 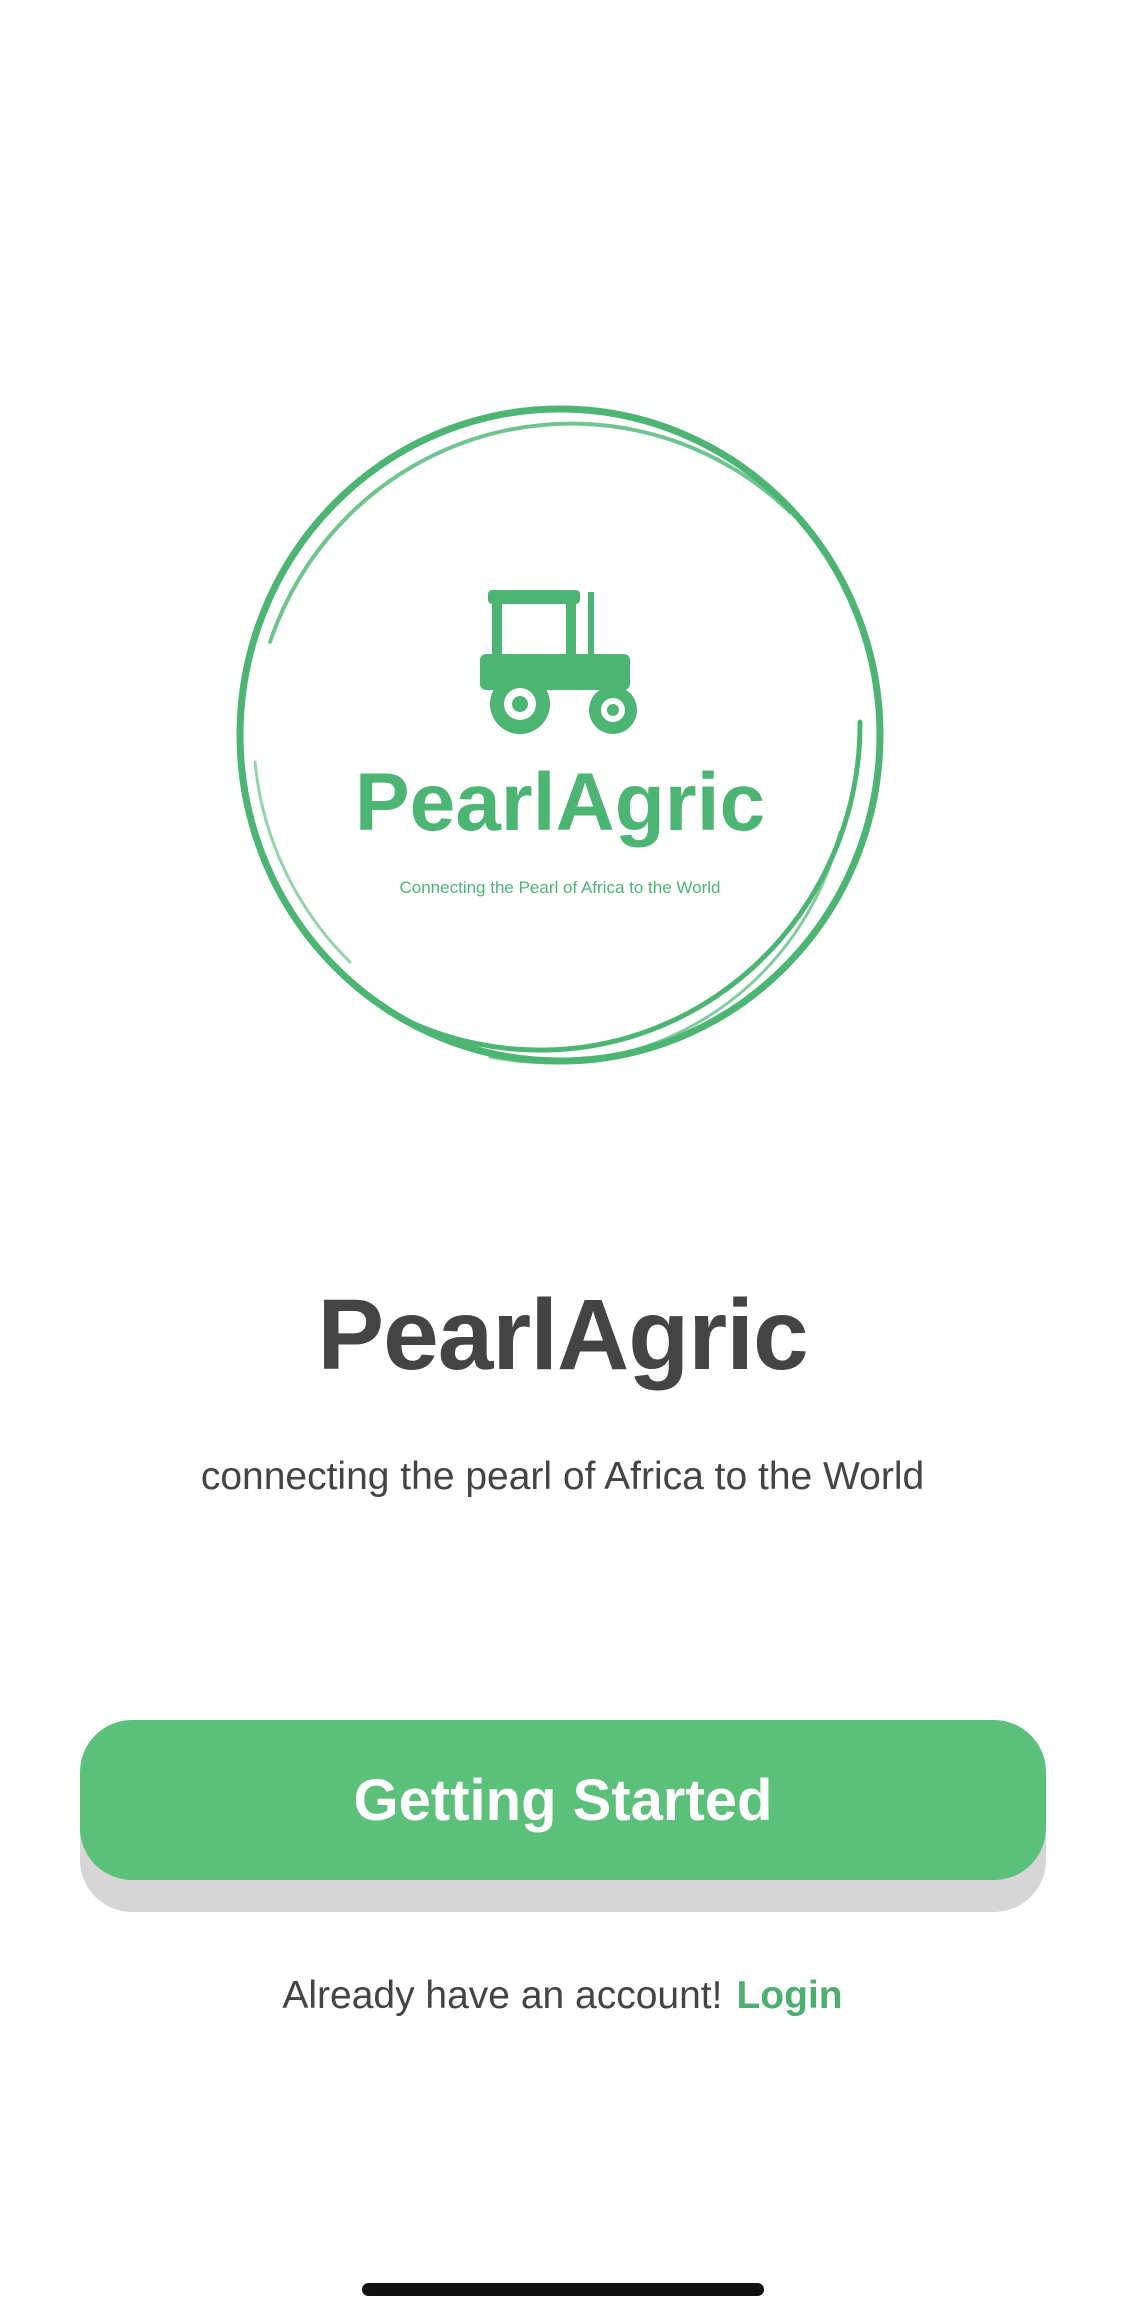 What do you see at coordinates (563, 2289) in the screenshot?
I see `home-indicator` at bounding box center [563, 2289].